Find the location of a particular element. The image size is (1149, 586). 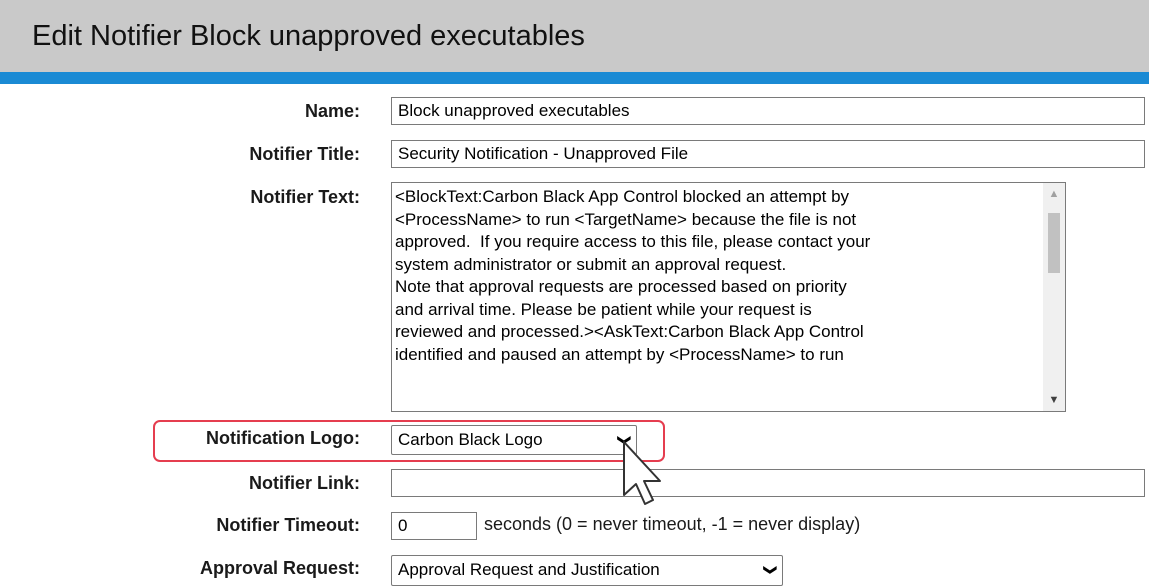

scrollbar-thumb is located at coordinates (1054, 243).